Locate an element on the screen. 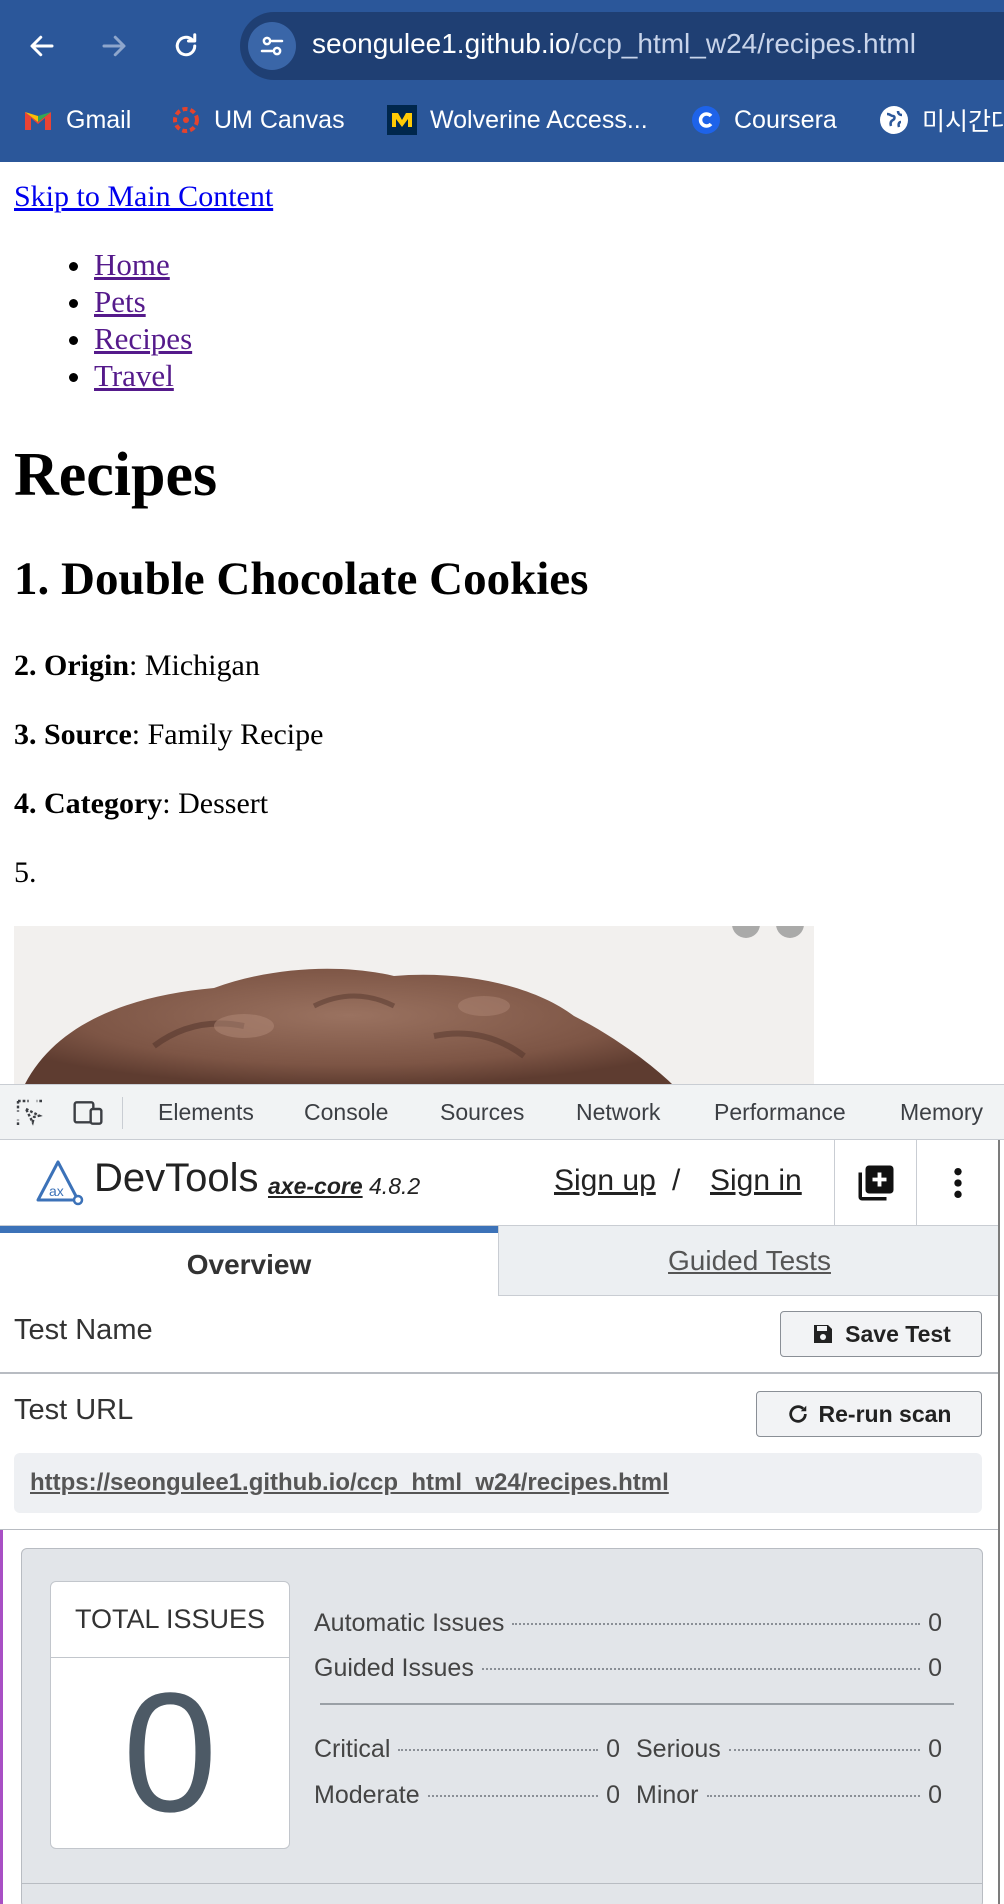  forward-button is located at coordinates (114, 46).